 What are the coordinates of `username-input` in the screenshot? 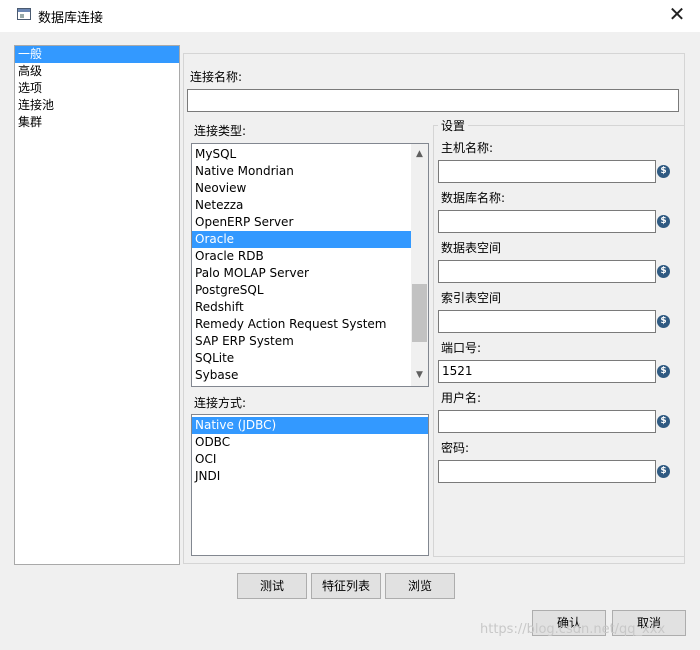 It's located at (547, 421).